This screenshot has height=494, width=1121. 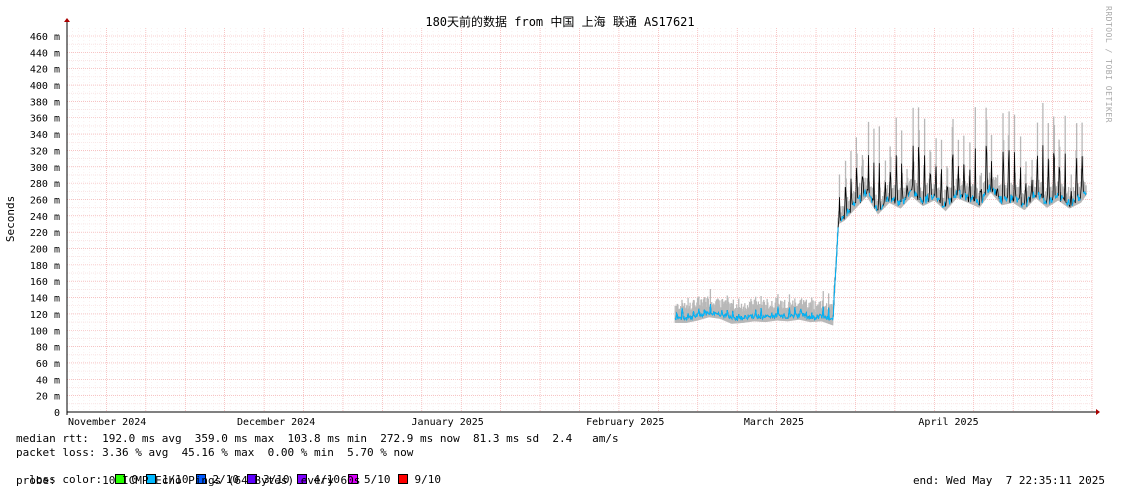 What do you see at coordinates (427, 479) in the screenshot?
I see `loss-color-text: 9/10` at bounding box center [427, 479].